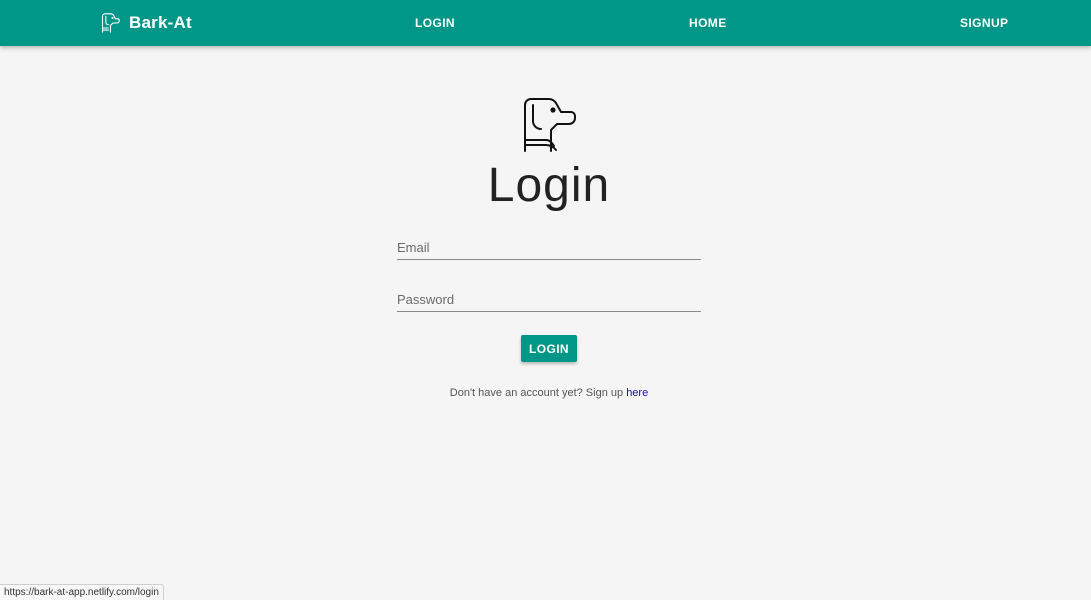 Image resolution: width=1091 pixels, height=600 pixels. I want to click on page-title: Login, so click(549, 185).